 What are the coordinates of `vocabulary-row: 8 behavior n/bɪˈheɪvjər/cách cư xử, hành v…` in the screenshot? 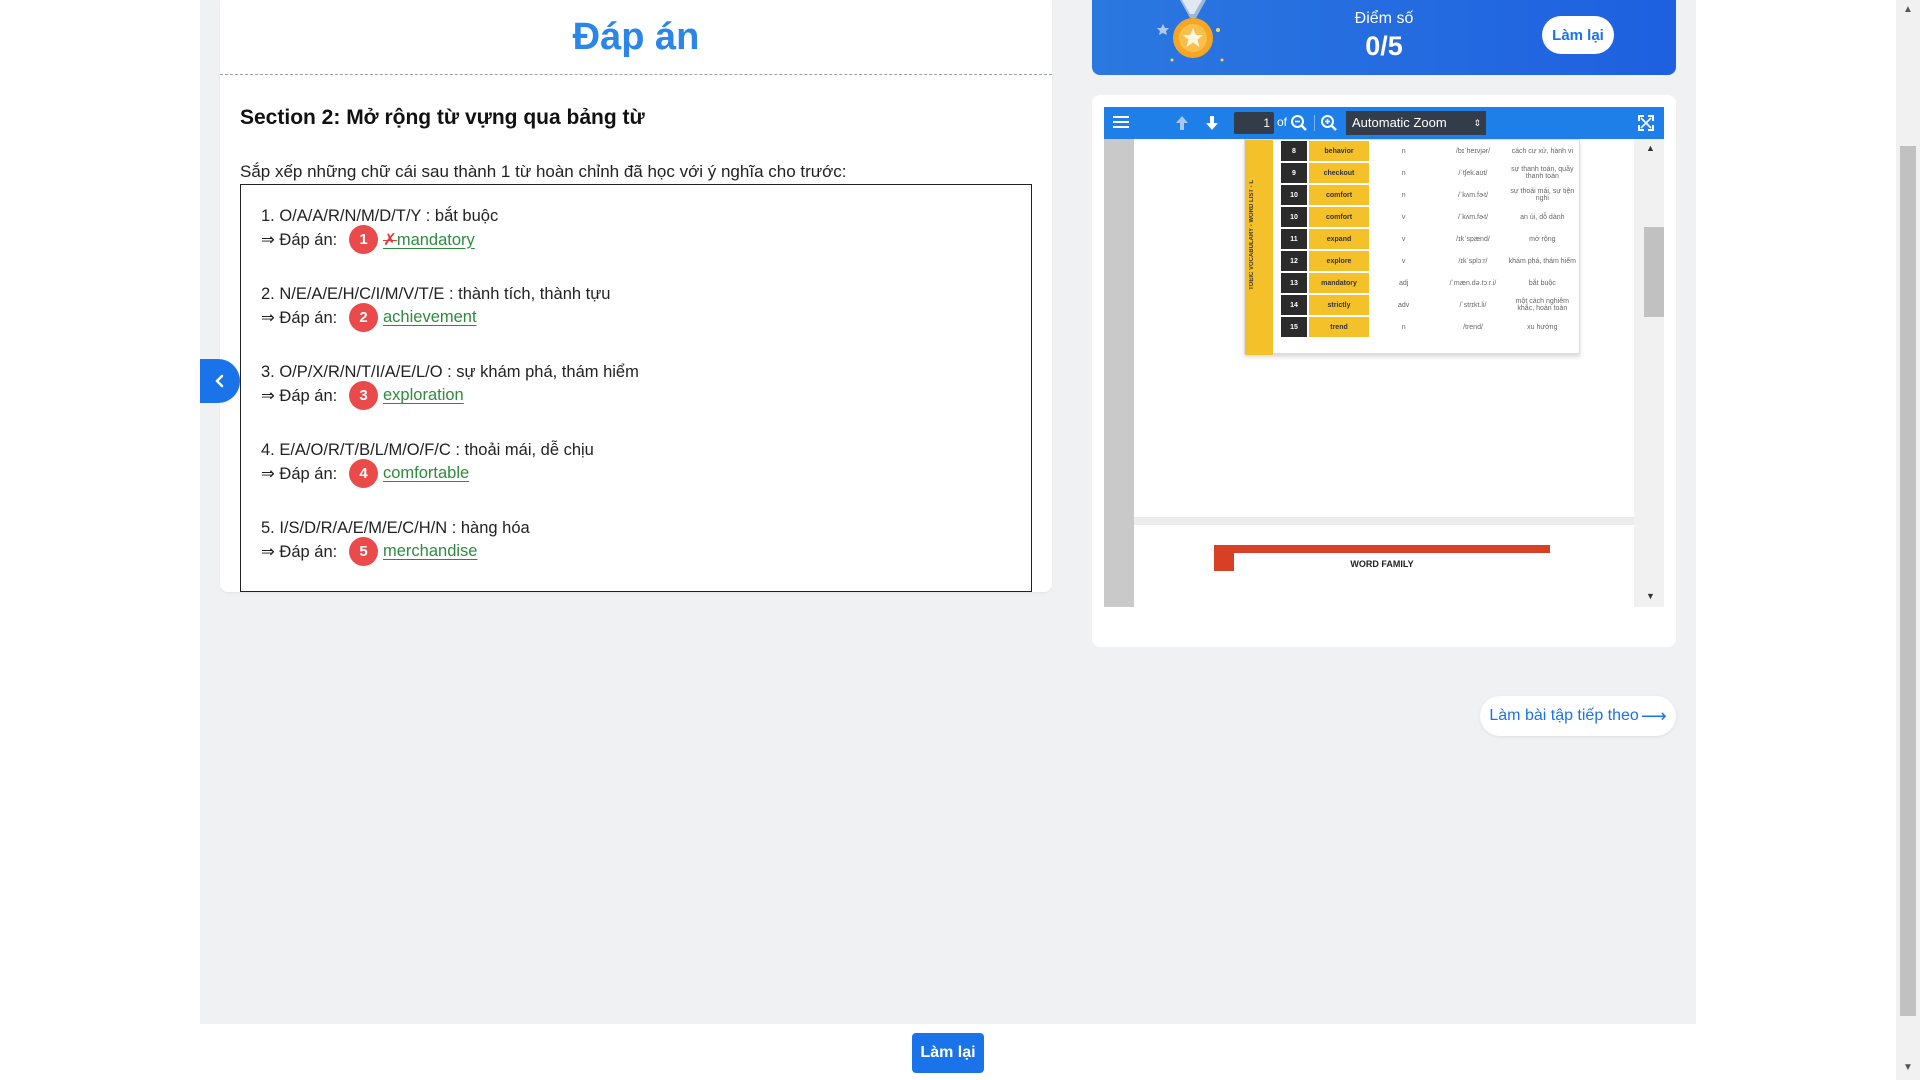 It's located at (1429, 151).